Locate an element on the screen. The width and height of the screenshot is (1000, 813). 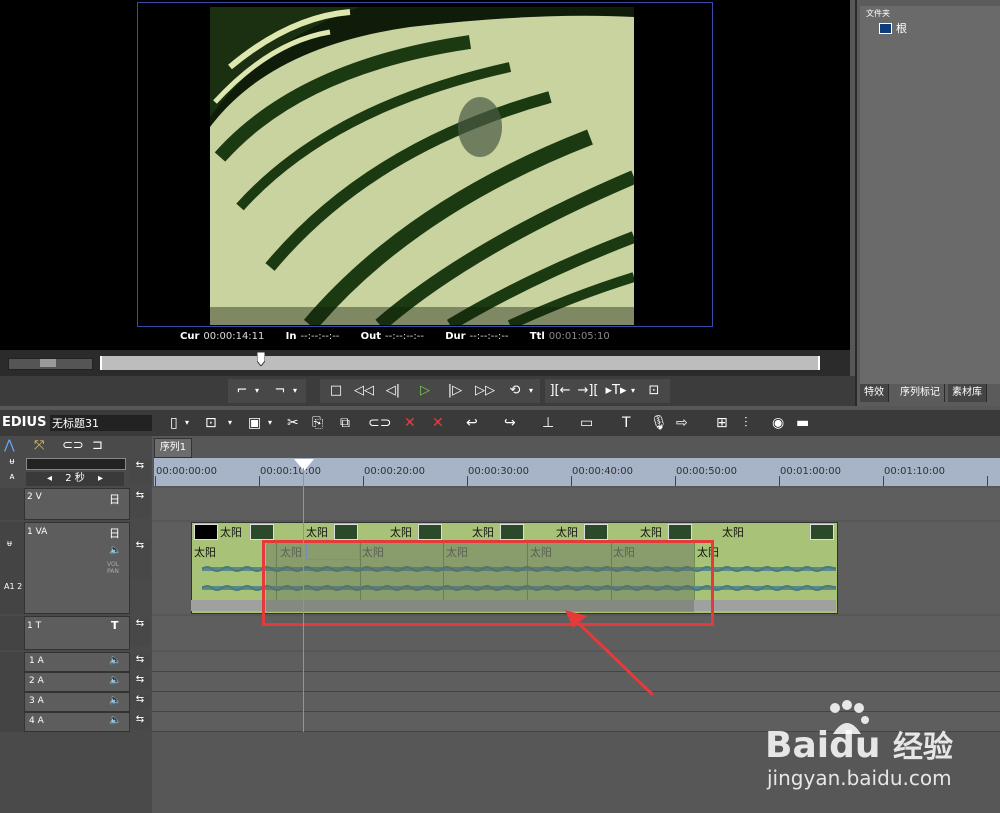
copy-icon: ⎘ is located at coordinates (317, 423).